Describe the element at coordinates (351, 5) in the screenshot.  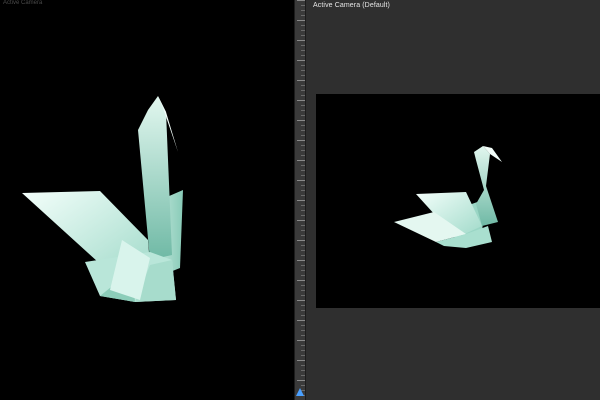
I see `panel-title: Active Camera (Default)` at that location.